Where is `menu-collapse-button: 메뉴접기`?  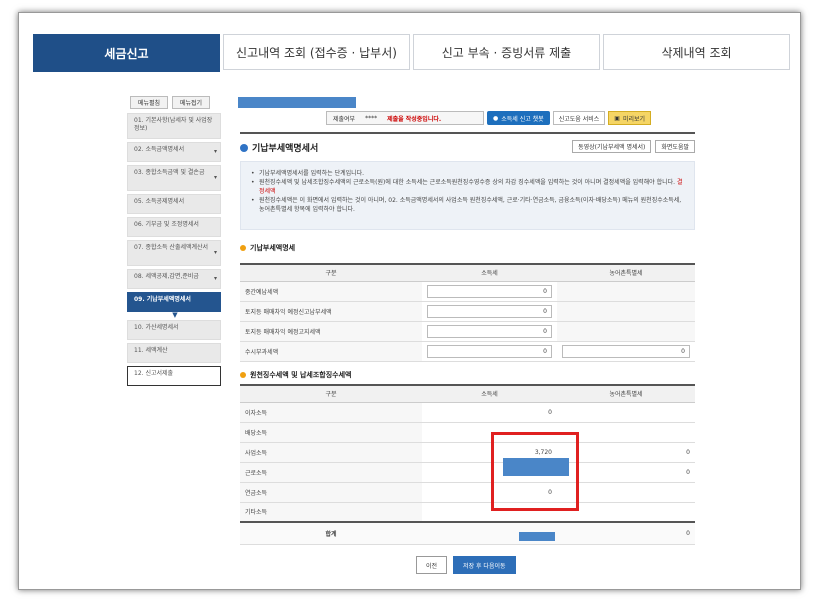 menu-collapse-button: 메뉴접기 is located at coordinates (191, 102).